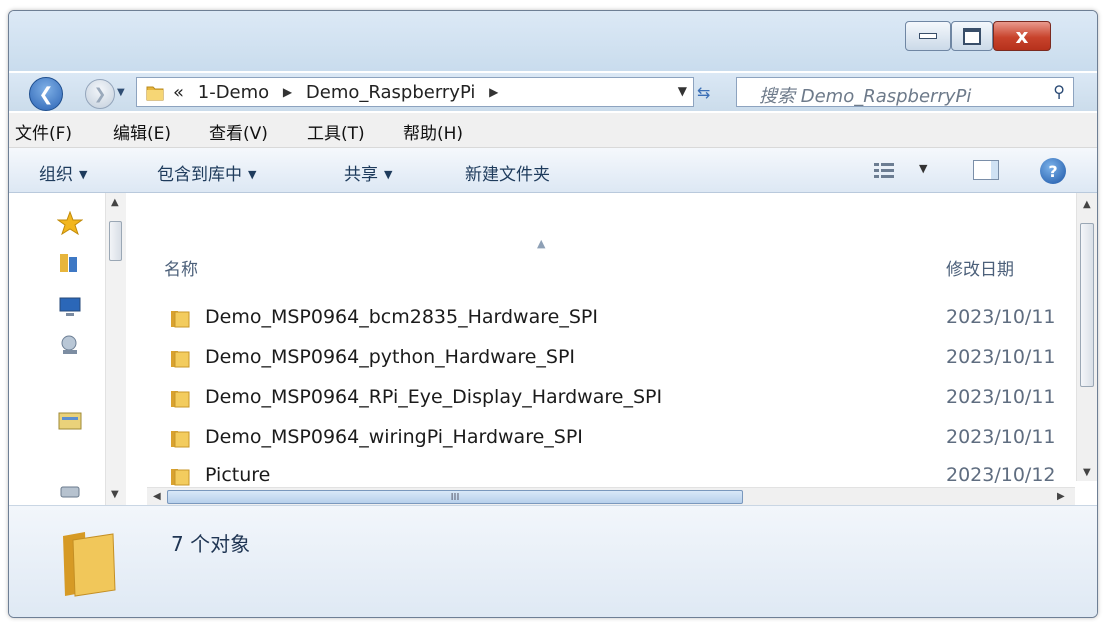 The height and width of the screenshot is (622, 1105). I want to click on forward-arrow-icon: ❯, so click(100, 94).